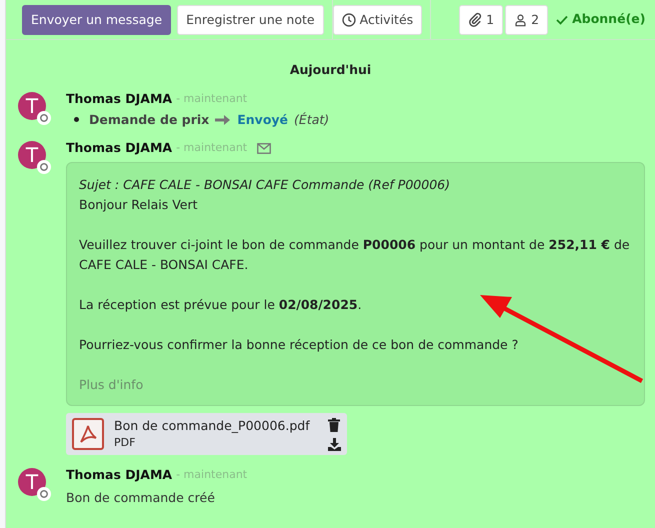  What do you see at coordinates (149, 120) in the screenshot?
I see `tracking-field: Demande de prix` at bounding box center [149, 120].